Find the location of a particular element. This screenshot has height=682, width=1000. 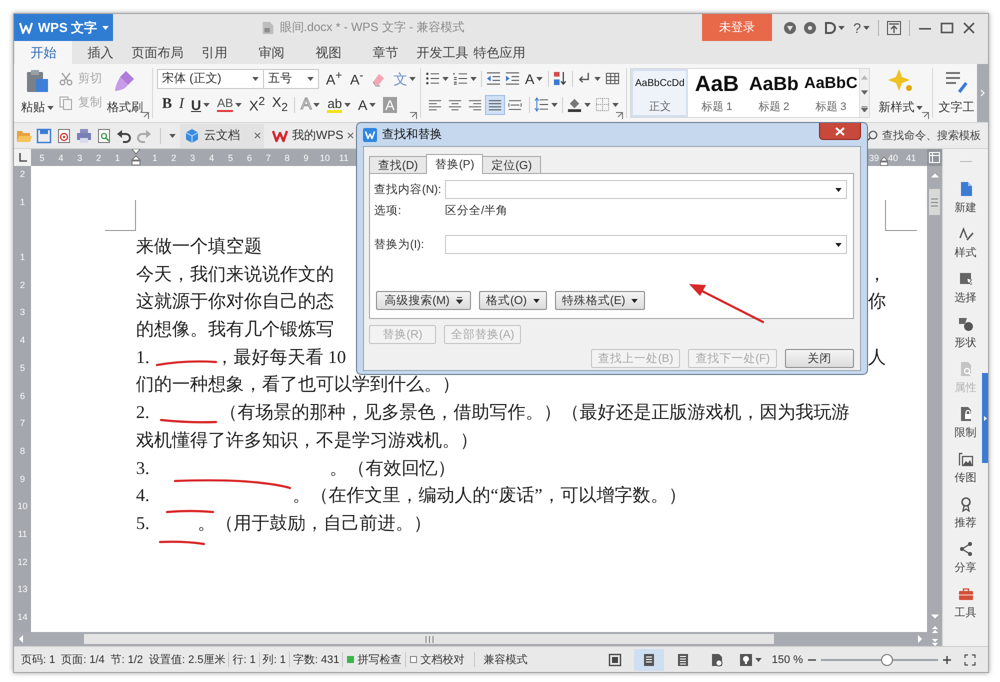

style-preset: AaBbC 标题 3 is located at coordinates (831, 93).